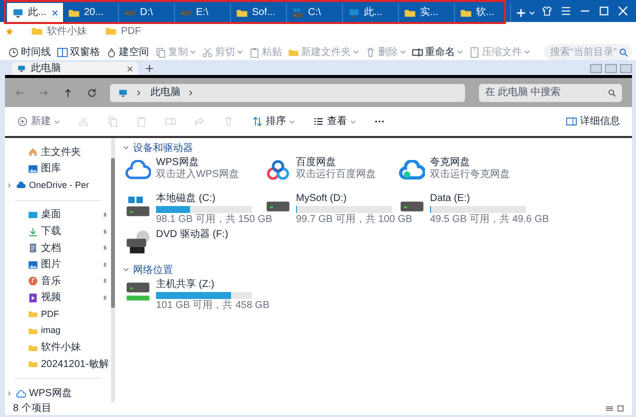 The width and height of the screenshot is (636, 417). Describe the element at coordinates (58, 347) in the screenshot. I see `sidebar-item: 软件小妹` at that location.